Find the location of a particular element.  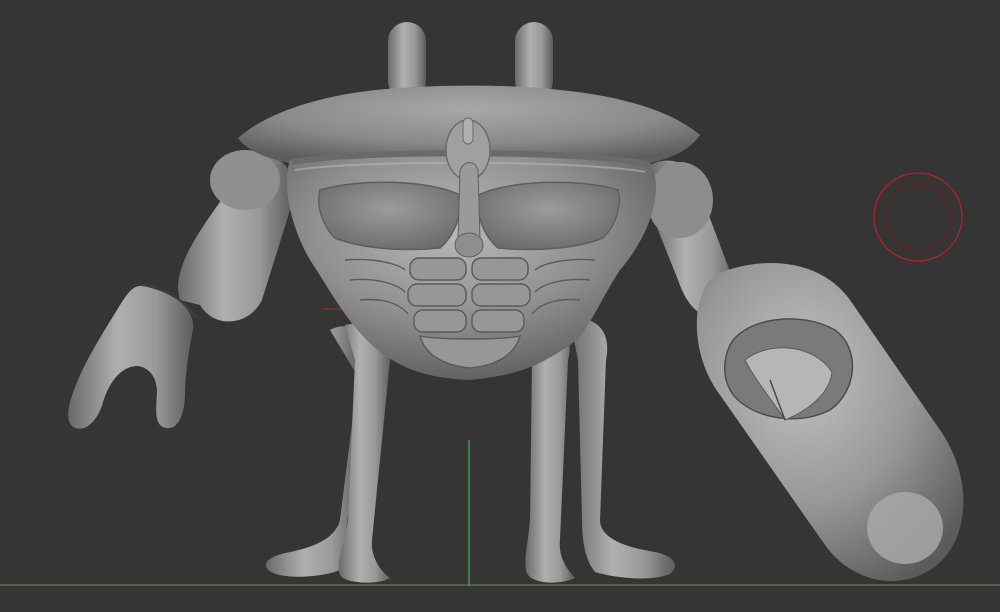

right-chest-plate is located at coordinates (548, 216).